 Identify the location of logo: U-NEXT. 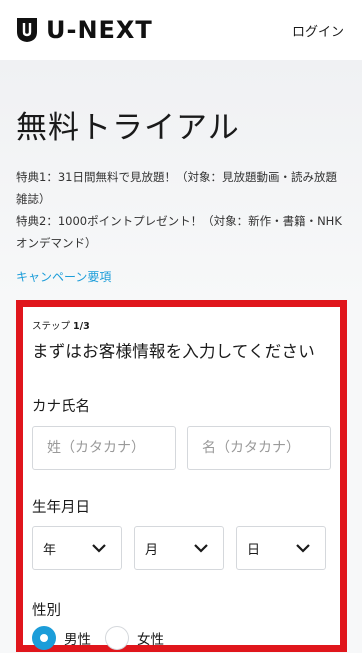
(84, 30).